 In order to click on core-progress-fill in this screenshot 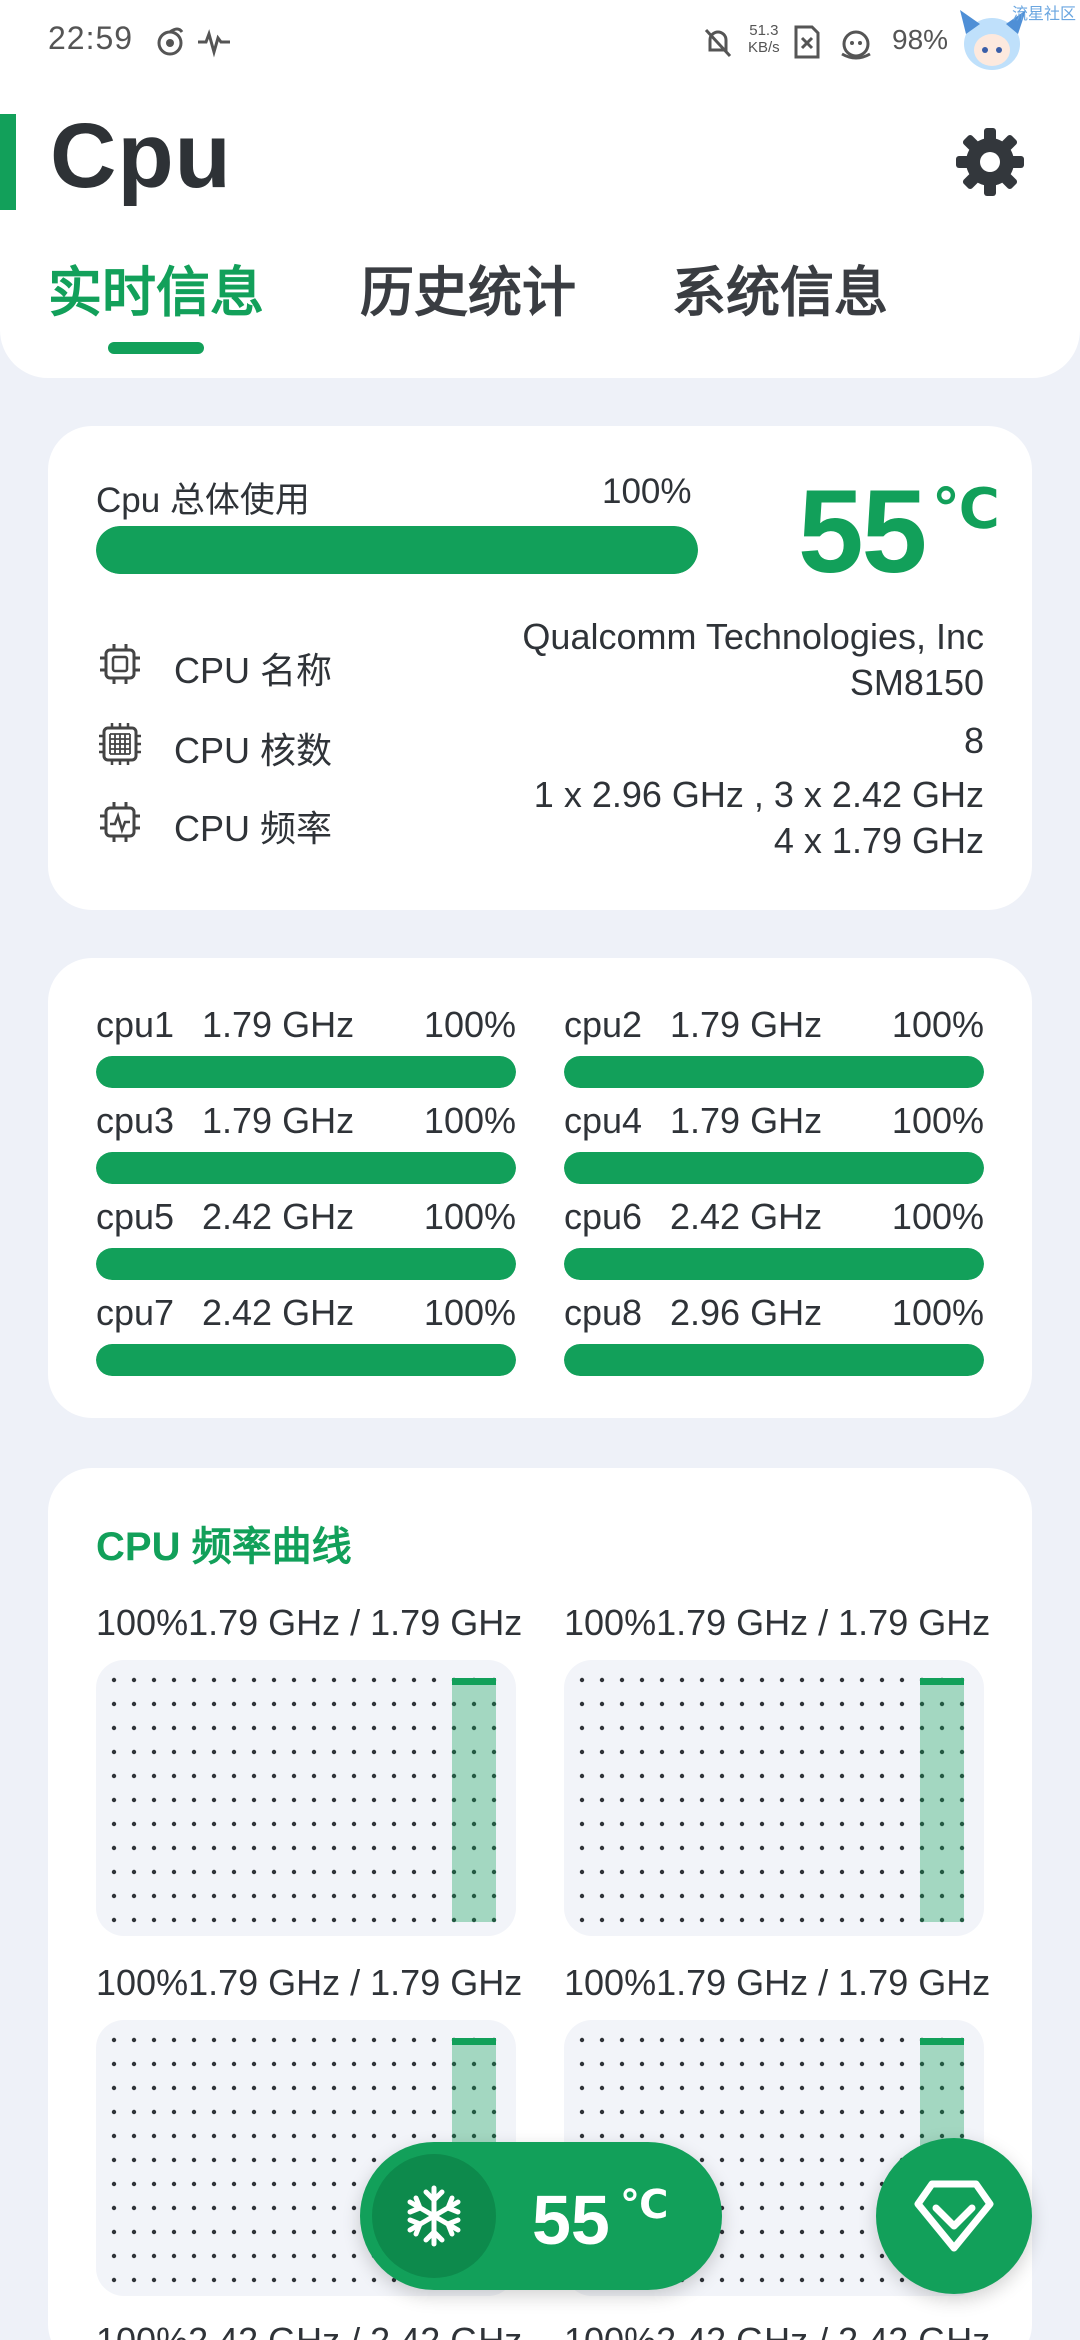, I will do `click(774, 1264)`.